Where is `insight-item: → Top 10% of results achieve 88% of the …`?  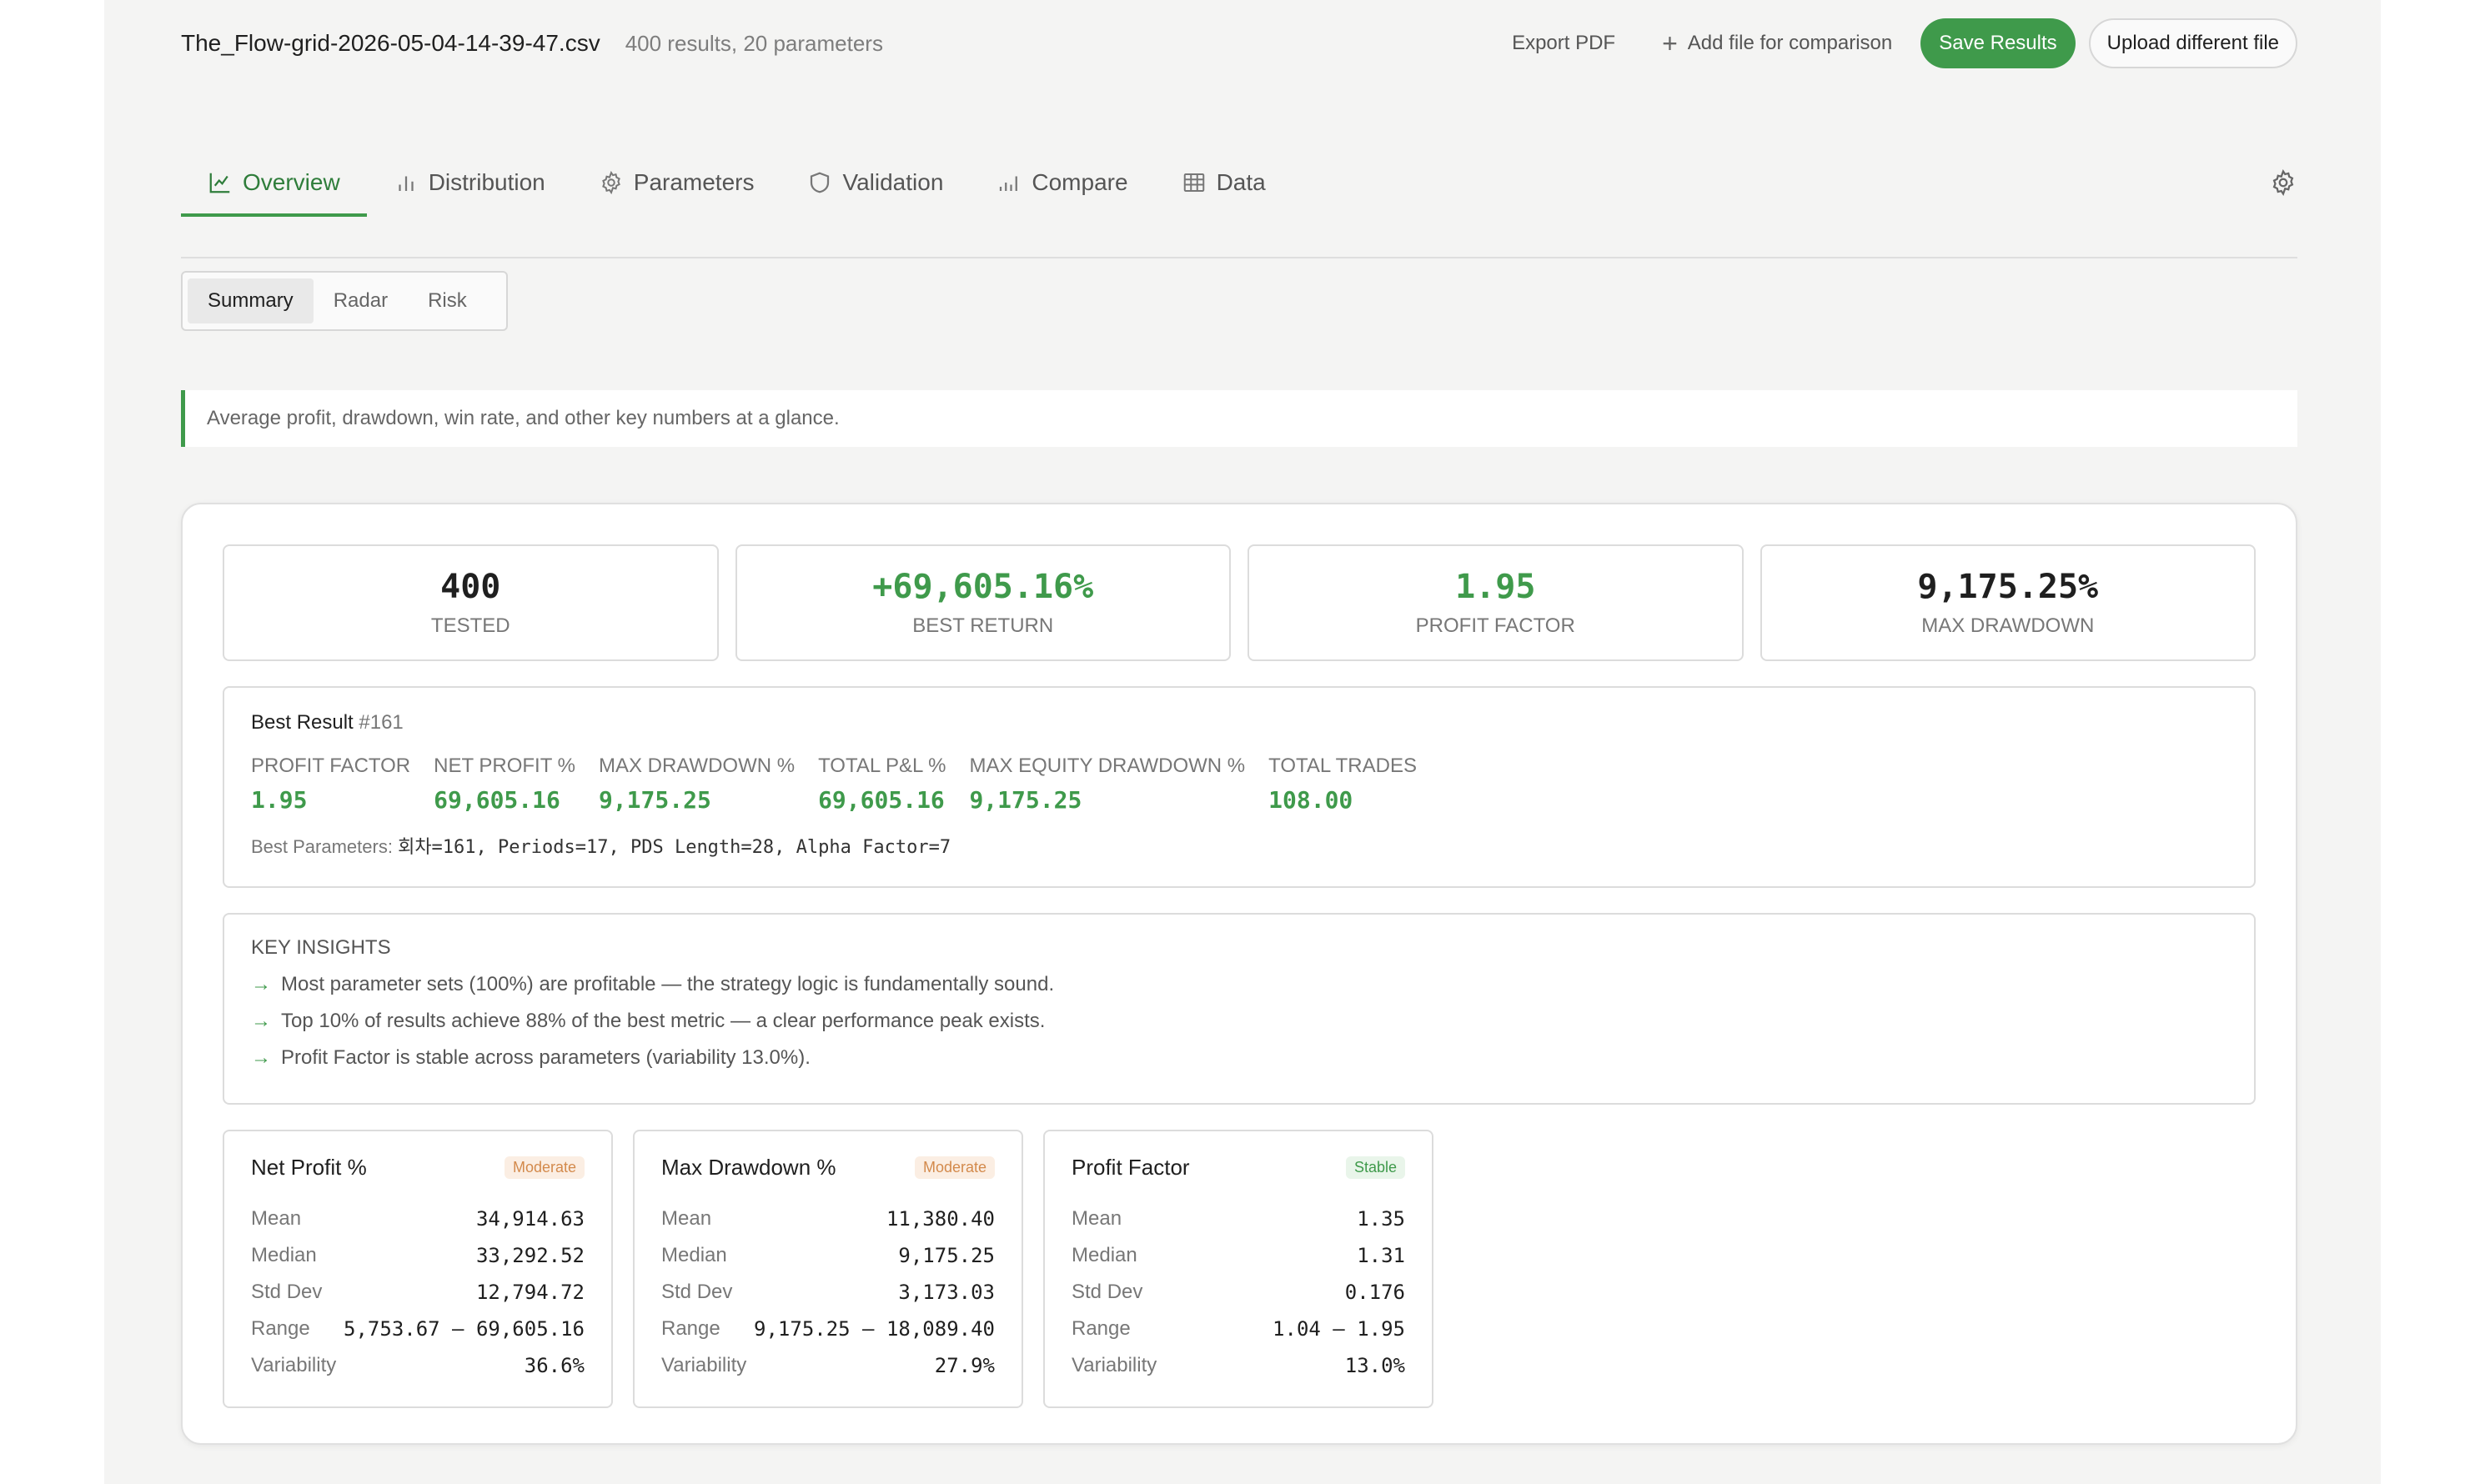 insight-item: → Top 10% of results achieve 88% of the … is located at coordinates (1239, 1021).